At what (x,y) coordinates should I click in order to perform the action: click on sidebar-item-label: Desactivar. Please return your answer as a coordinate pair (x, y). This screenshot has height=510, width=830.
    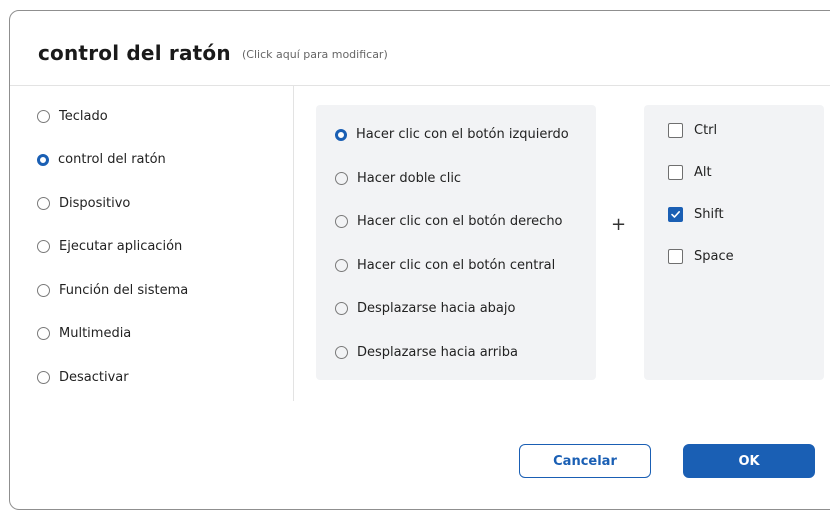
    Looking at the image, I should click on (94, 377).